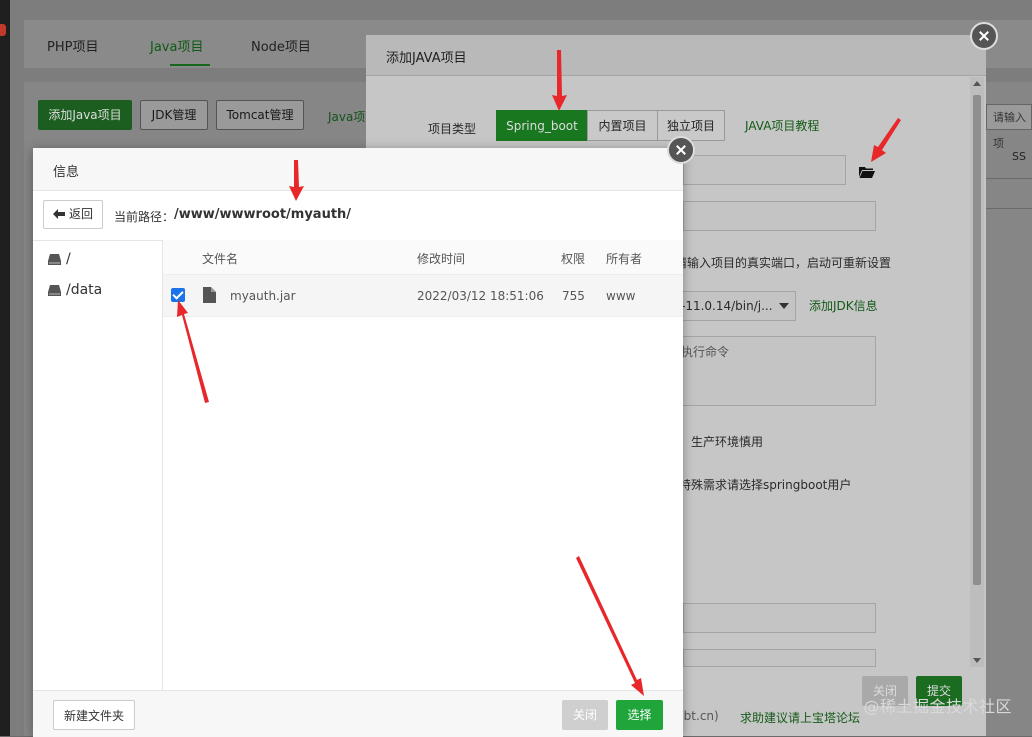  Describe the element at coordinates (174, 115) in the screenshot. I see `jdk-manage-button: JDK管理` at that location.